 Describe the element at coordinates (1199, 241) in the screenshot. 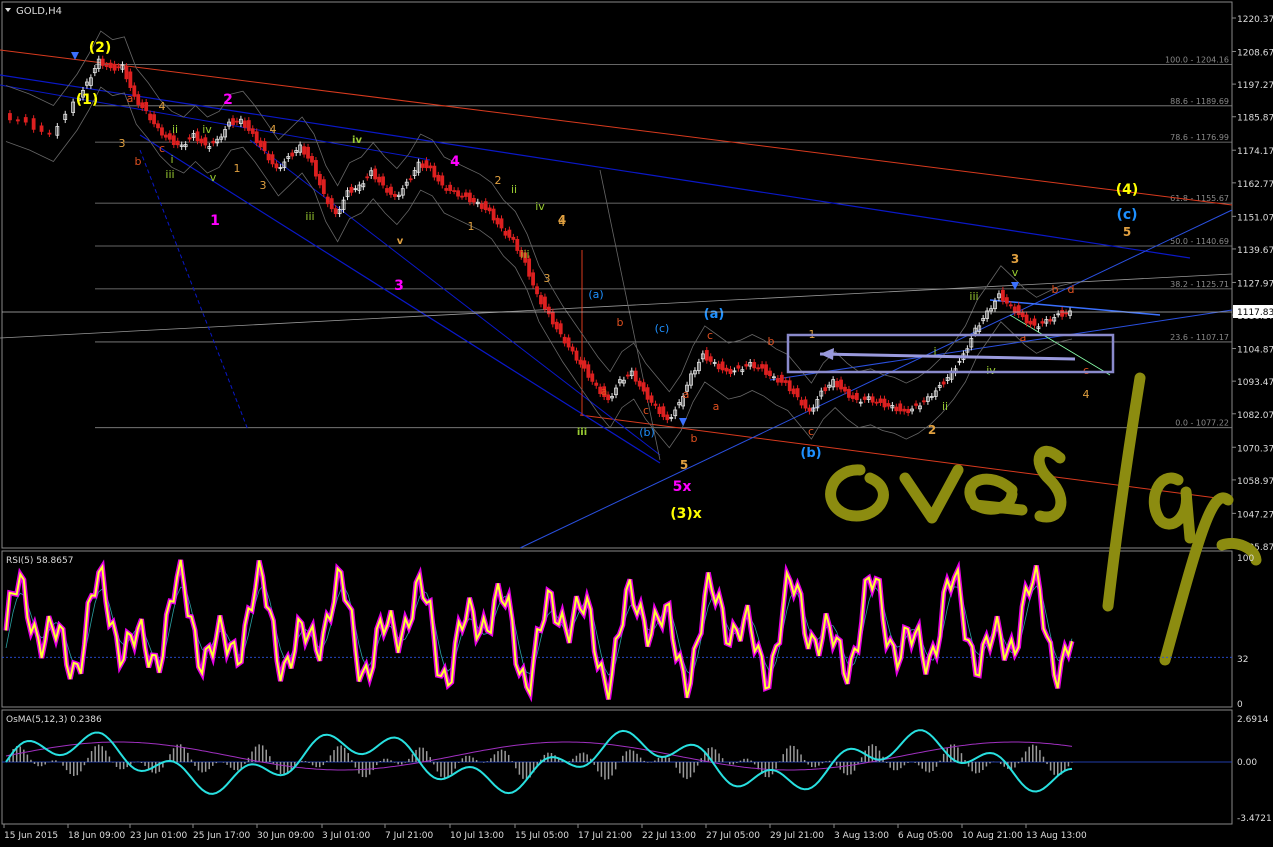

I see `fib-level-label: 50.0 - 1140.69` at that location.